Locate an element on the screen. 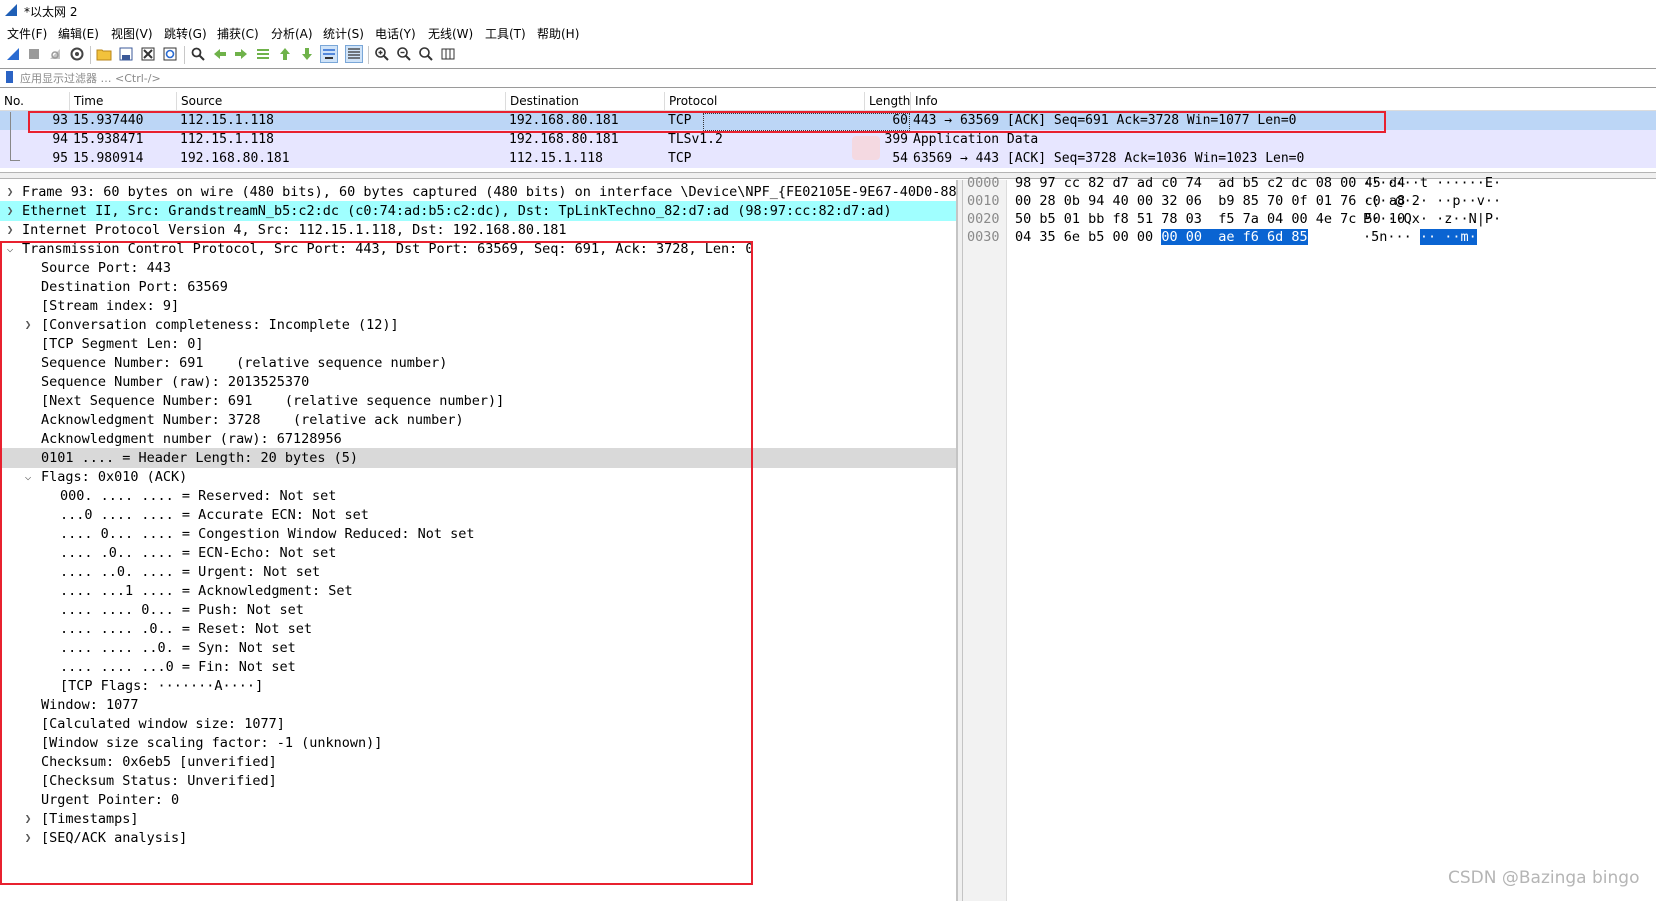  detail-segment-len: [TCP Segment Len: 0] is located at coordinates (478, 344).